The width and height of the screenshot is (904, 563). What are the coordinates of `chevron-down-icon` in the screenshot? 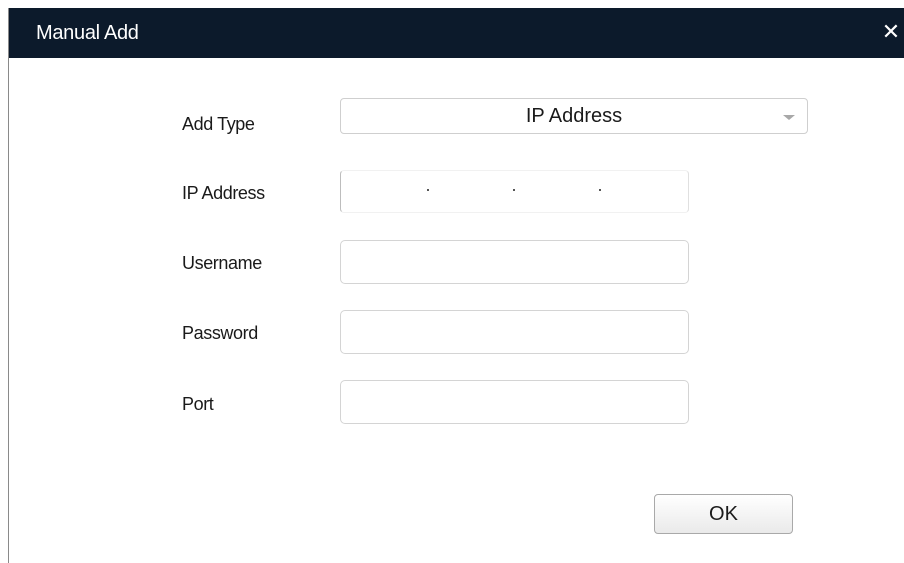 It's located at (789, 117).